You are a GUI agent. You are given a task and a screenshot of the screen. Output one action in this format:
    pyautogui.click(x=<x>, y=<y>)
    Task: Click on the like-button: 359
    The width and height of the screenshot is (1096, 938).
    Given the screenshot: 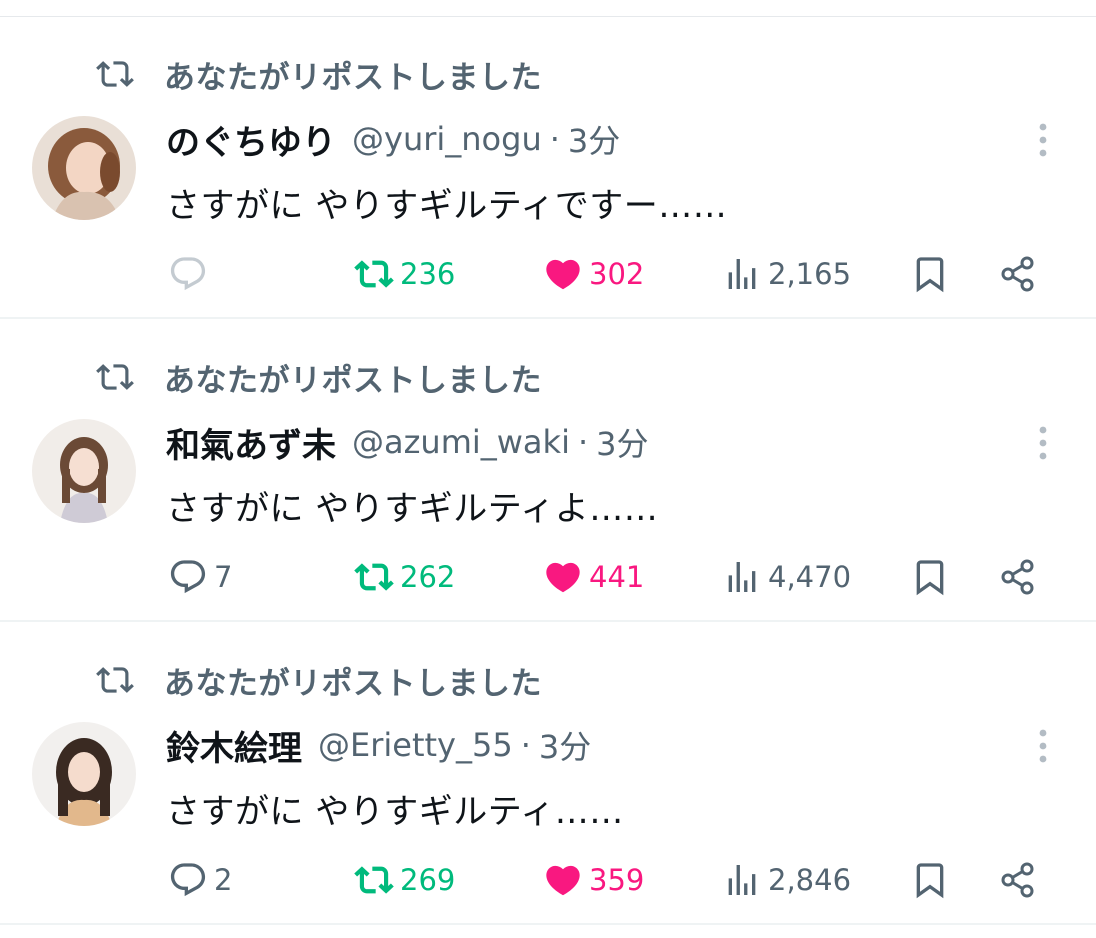 What is the action you would take?
    pyautogui.click(x=593, y=880)
    